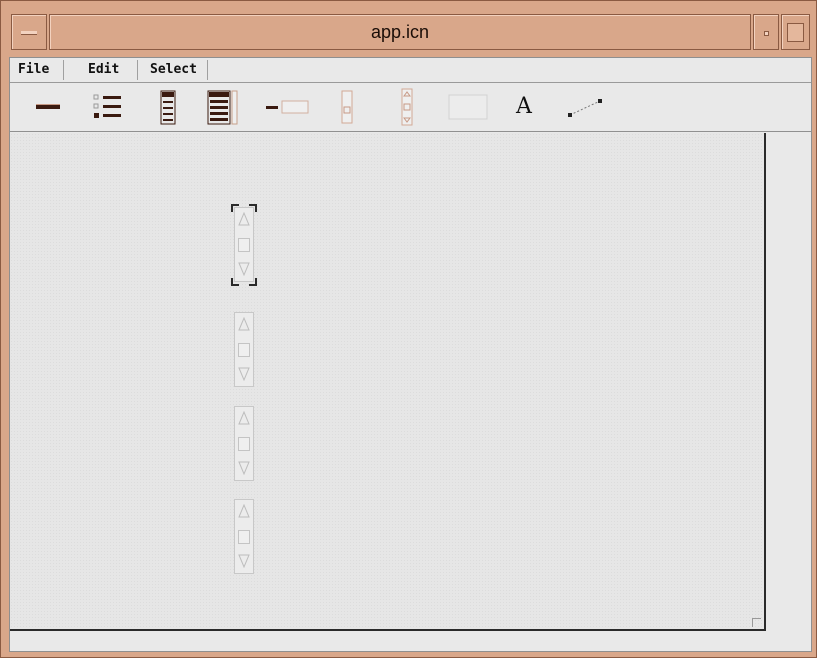  What do you see at coordinates (48, 107) in the screenshot?
I see `horizontal-rule-icon` at bounding box center [48, 107].